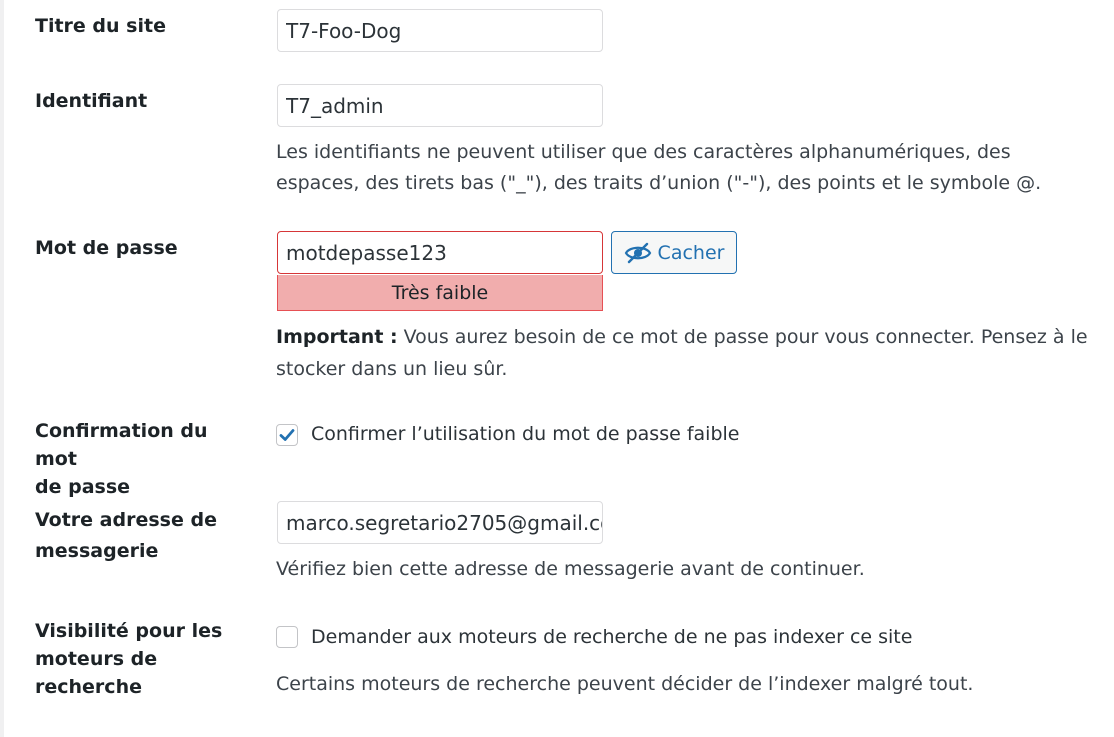 This screenshot has width=1114, height=737. I want to click on visibility-label: Visibilité pour les moteurs de recherche, so click(145, 659).